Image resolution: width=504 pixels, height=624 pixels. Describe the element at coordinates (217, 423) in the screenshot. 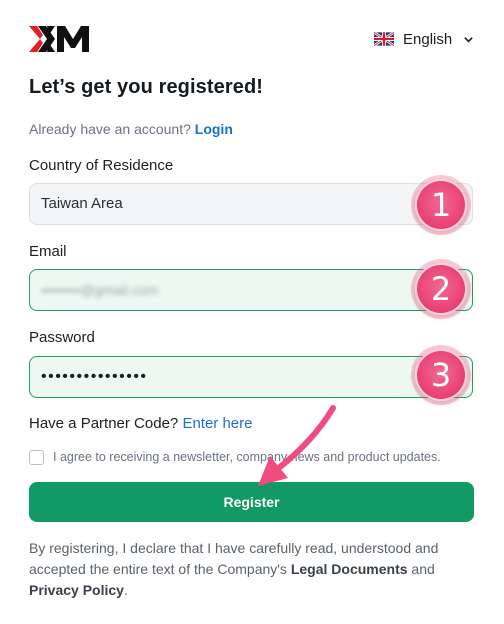

I see `enter-partner-code-link: Enter here` at that location.